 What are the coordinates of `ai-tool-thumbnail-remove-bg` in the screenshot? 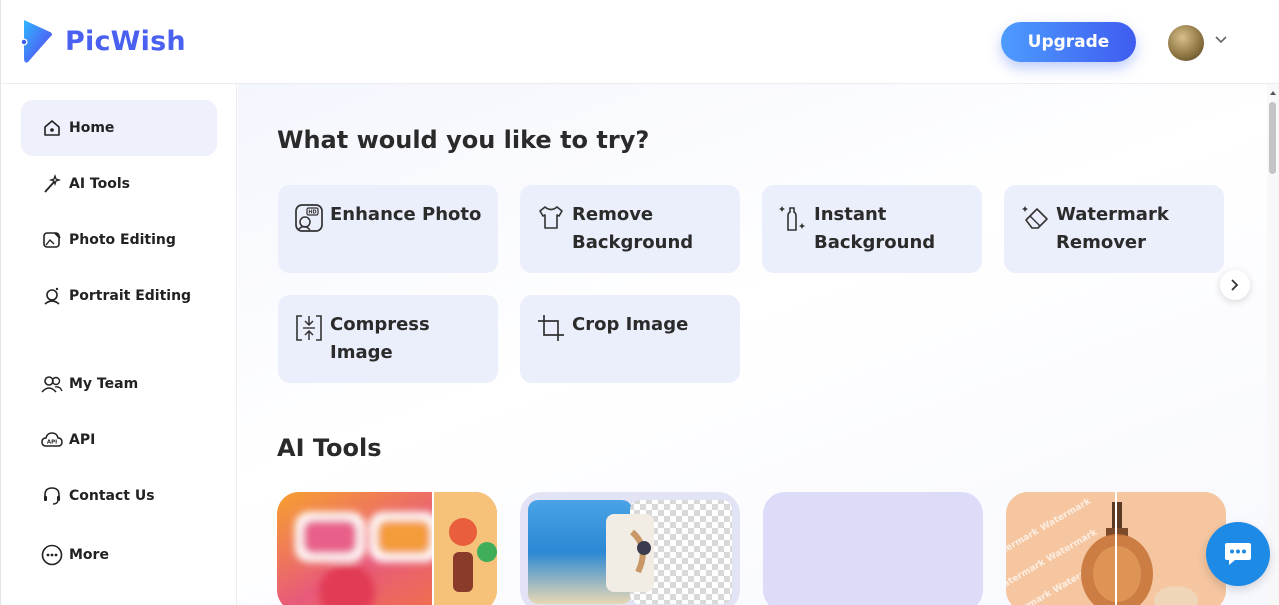 It's located at (630, 548).